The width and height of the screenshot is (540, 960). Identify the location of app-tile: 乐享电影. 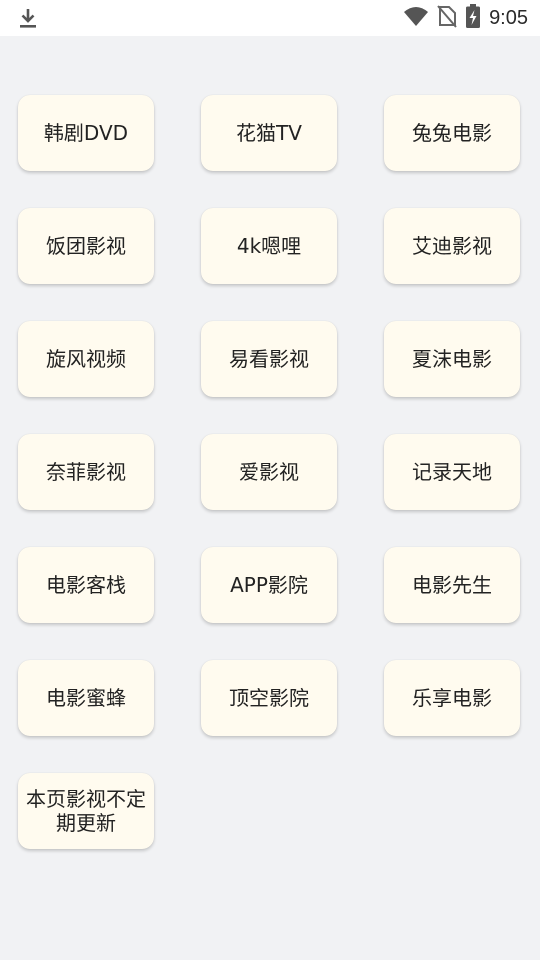
(452, 698).